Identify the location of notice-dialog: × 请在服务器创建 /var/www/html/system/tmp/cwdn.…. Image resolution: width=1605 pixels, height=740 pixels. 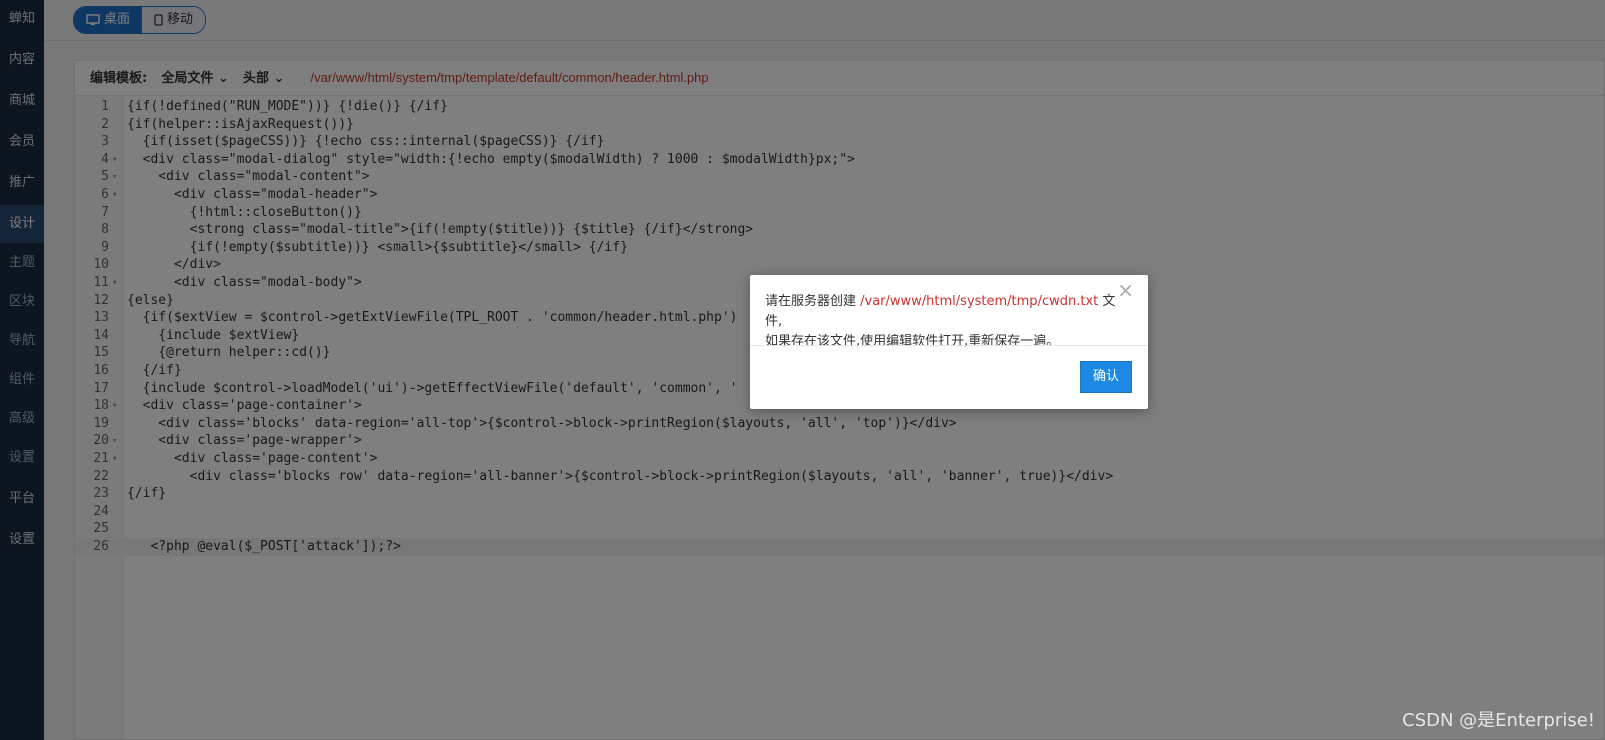
(949, 342).